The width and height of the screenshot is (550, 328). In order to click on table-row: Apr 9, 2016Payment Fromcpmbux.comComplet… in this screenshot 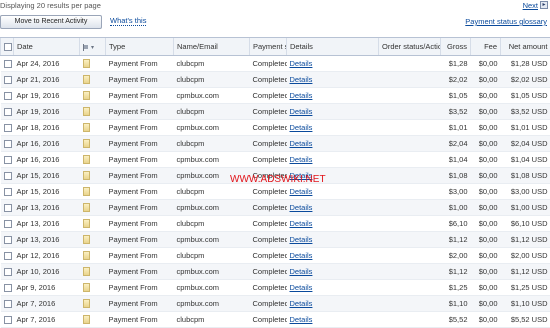, I will do `click(275, 288)`.